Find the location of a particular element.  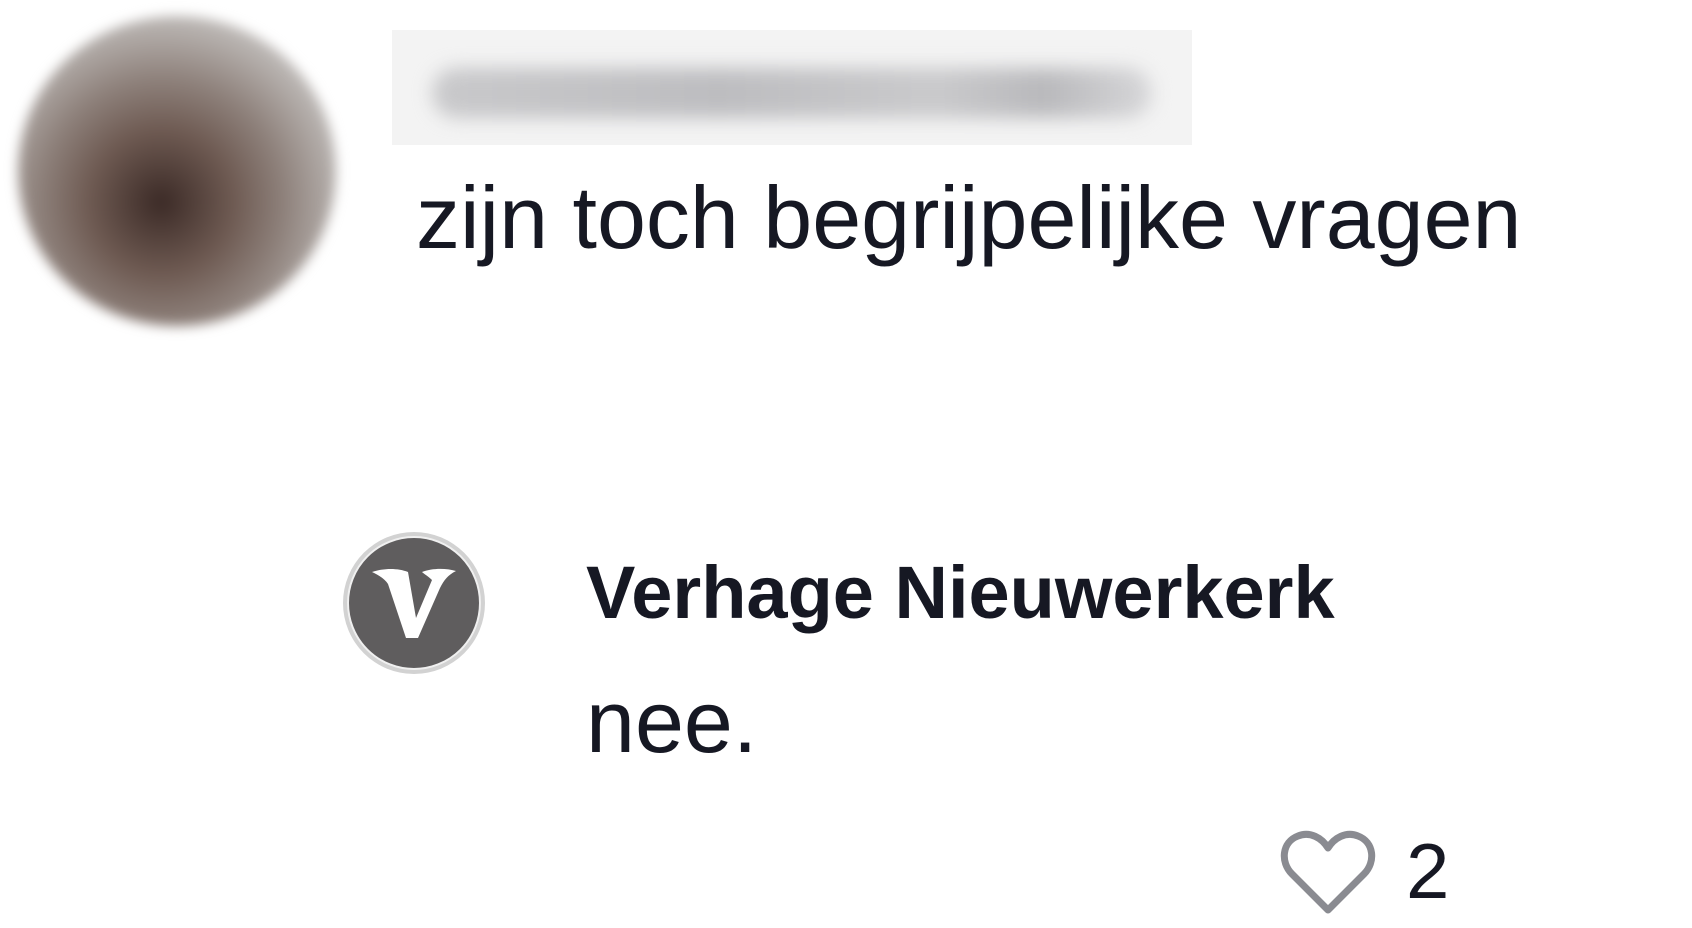

like-count: 2 is located at coordinates (1428, 871).